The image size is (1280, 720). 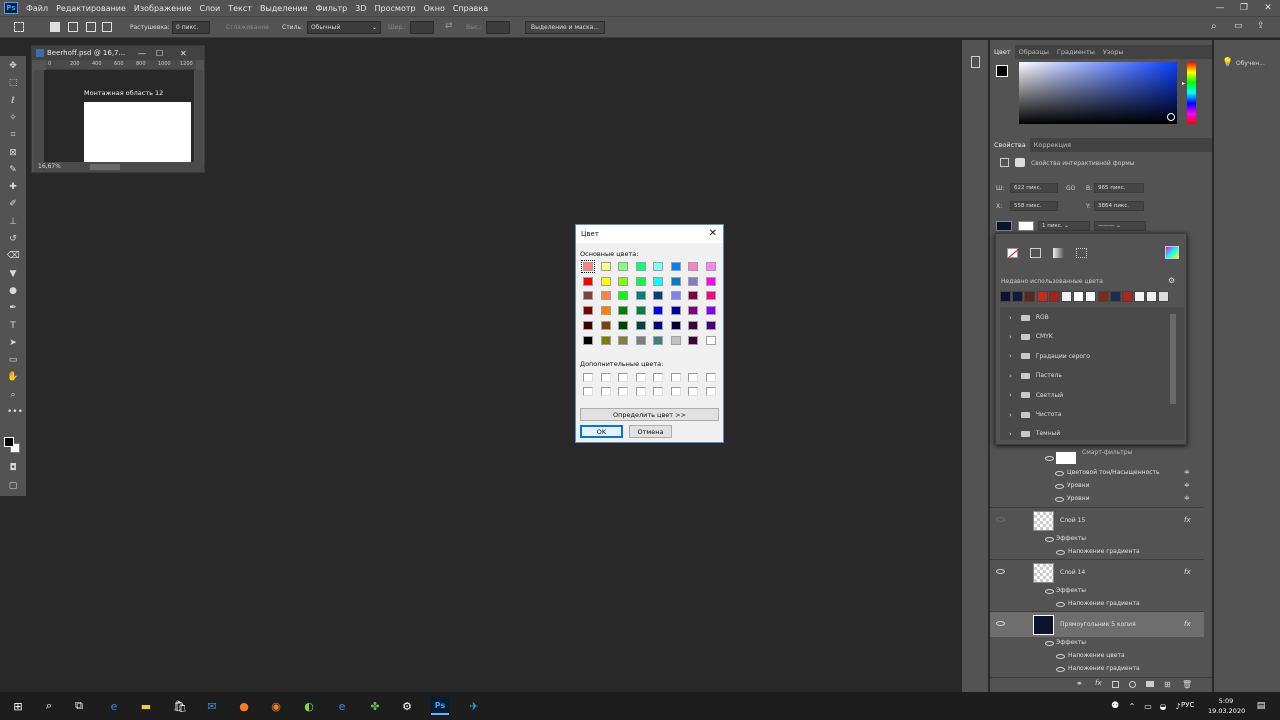 What do you see at coordinates (498, 27) in the screenshot?
I see `height-input` at bounding box center [498, 27].